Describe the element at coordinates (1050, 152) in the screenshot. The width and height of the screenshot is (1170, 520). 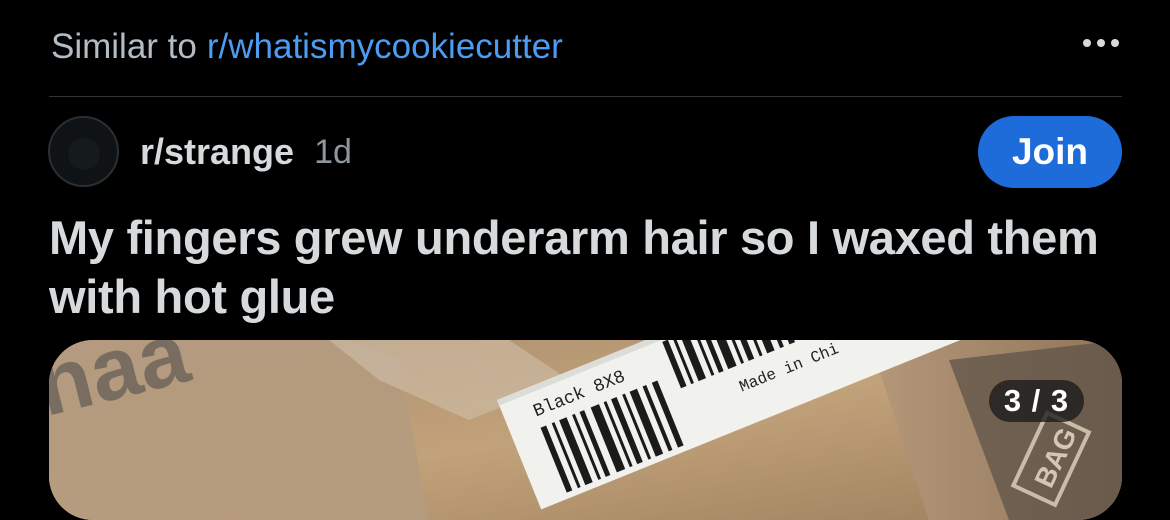
I see `join-button: Join` at that location.